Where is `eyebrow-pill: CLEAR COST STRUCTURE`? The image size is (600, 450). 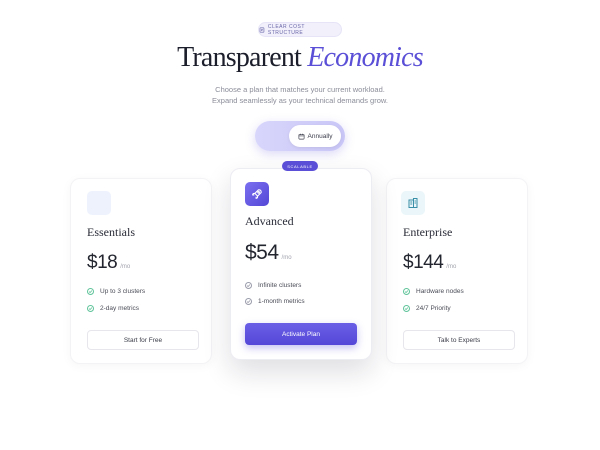
eyebrow-pill: CLEAR COST STRUCTURE is located at coordinates (300, 29).